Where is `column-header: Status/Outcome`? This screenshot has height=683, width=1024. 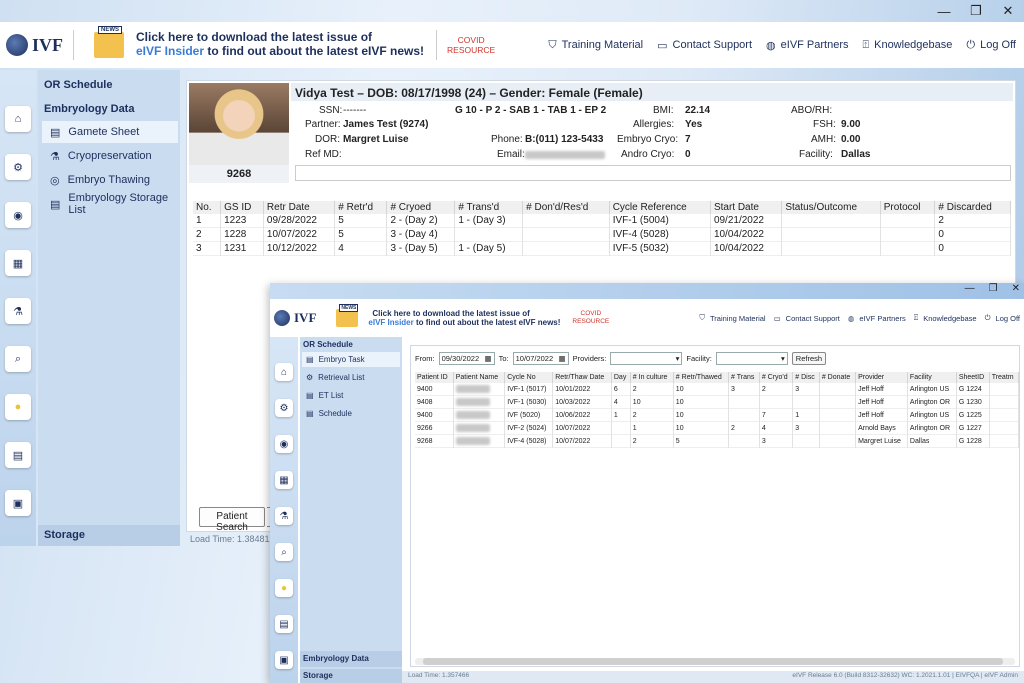
column-header: Status/Outcome is located at coordinates (831, 207).